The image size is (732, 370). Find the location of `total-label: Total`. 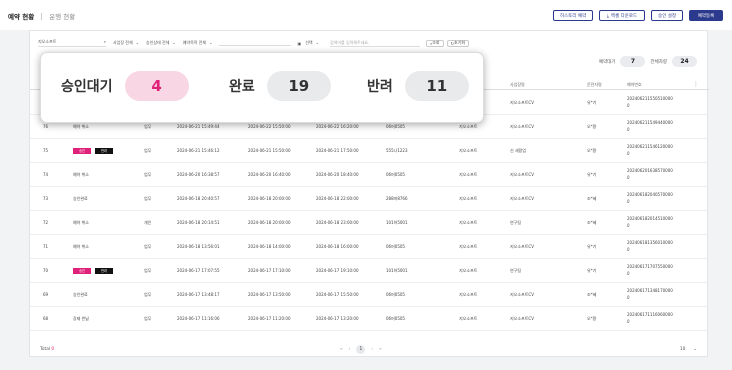

total-label: Total is located at coordinates (45, 349).